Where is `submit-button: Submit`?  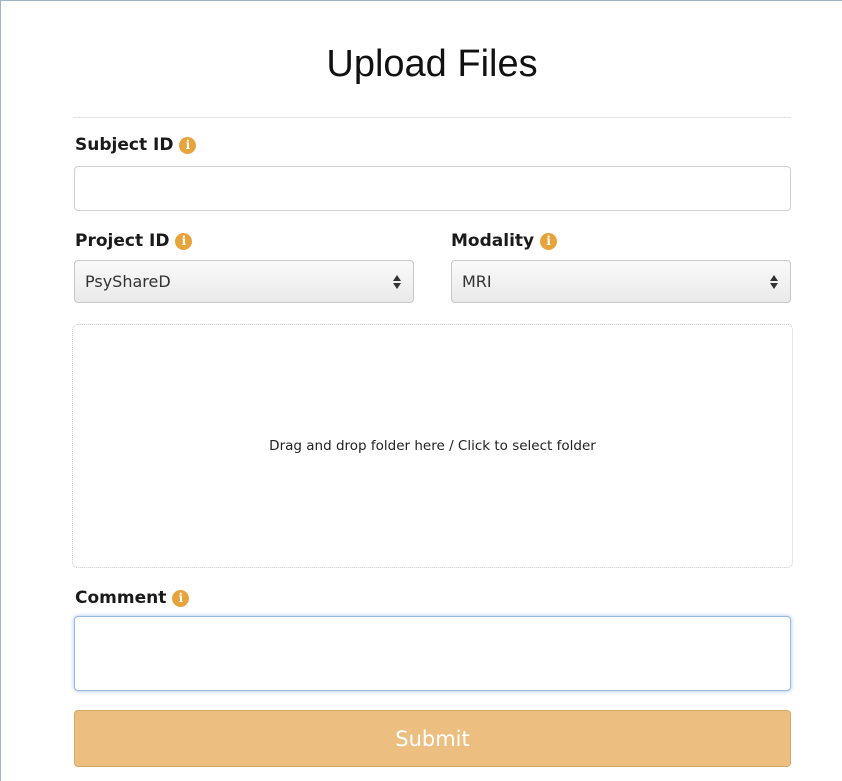 submit-button: Submit is located at coordinates (432, 738).